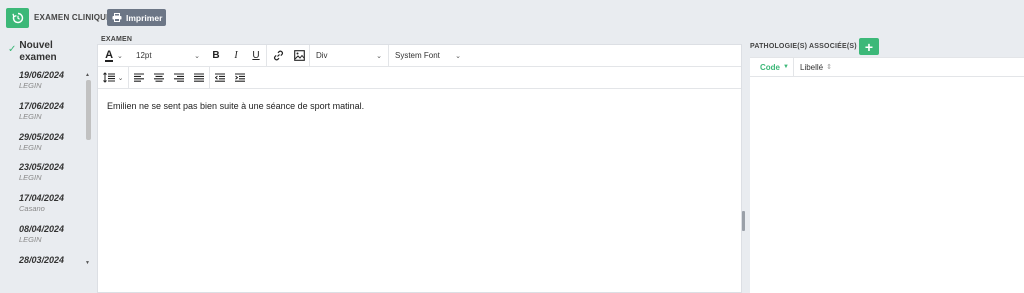  What do you see at coordinates (32, 209) in the screenshot?
I see `exam-author: Casano` at bounding box center [32, 209].